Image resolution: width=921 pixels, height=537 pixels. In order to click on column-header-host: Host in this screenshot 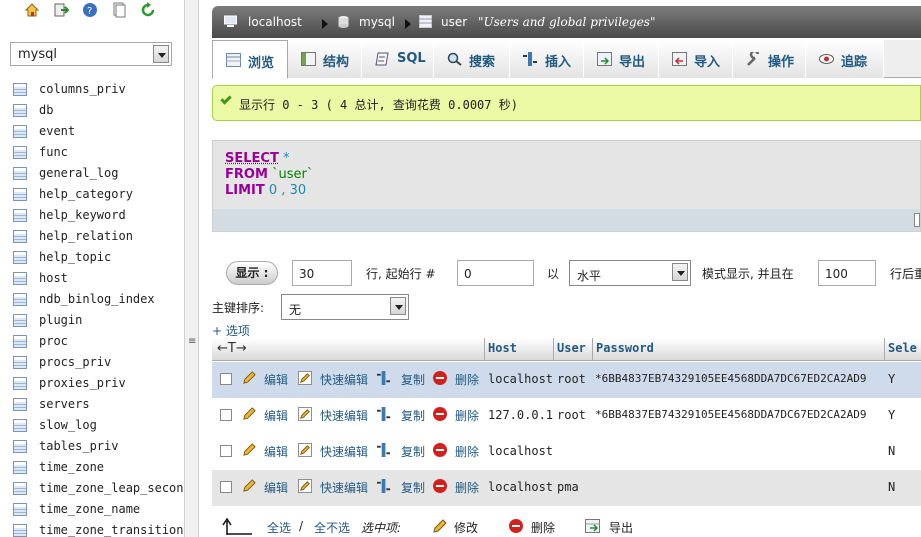, I will do `click(502, 348)`.